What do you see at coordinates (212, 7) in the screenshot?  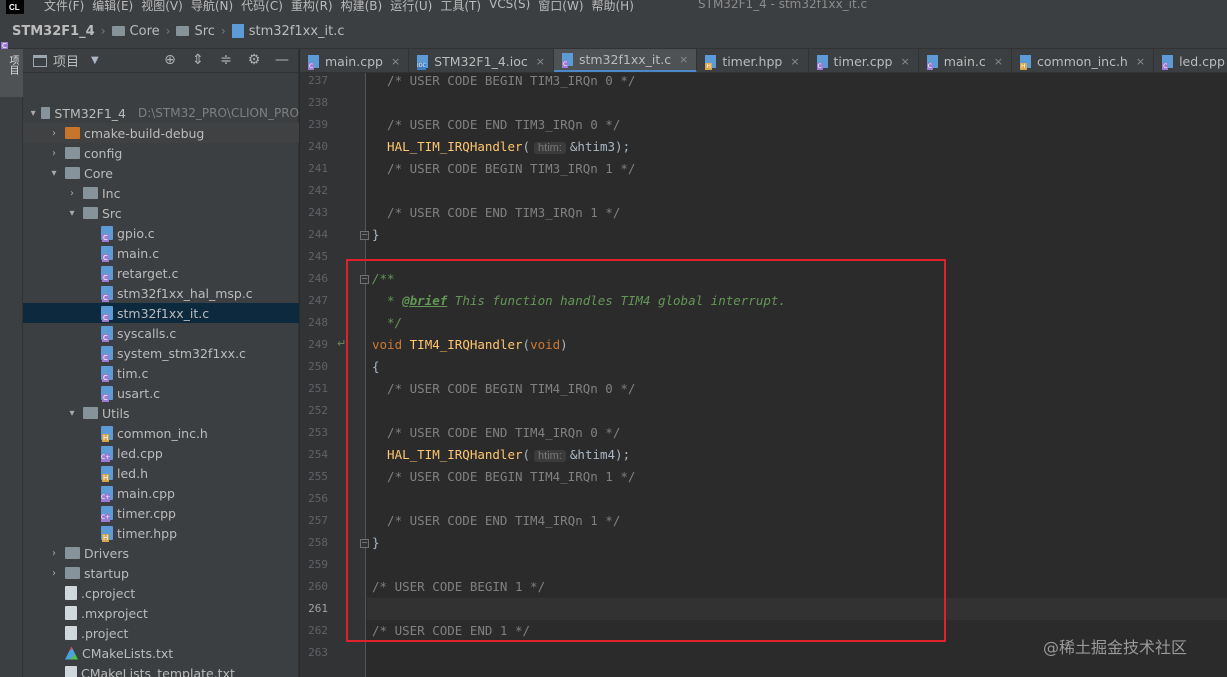 I see `menu-item-3: 导航(N)` at bounding box center [212, 7].